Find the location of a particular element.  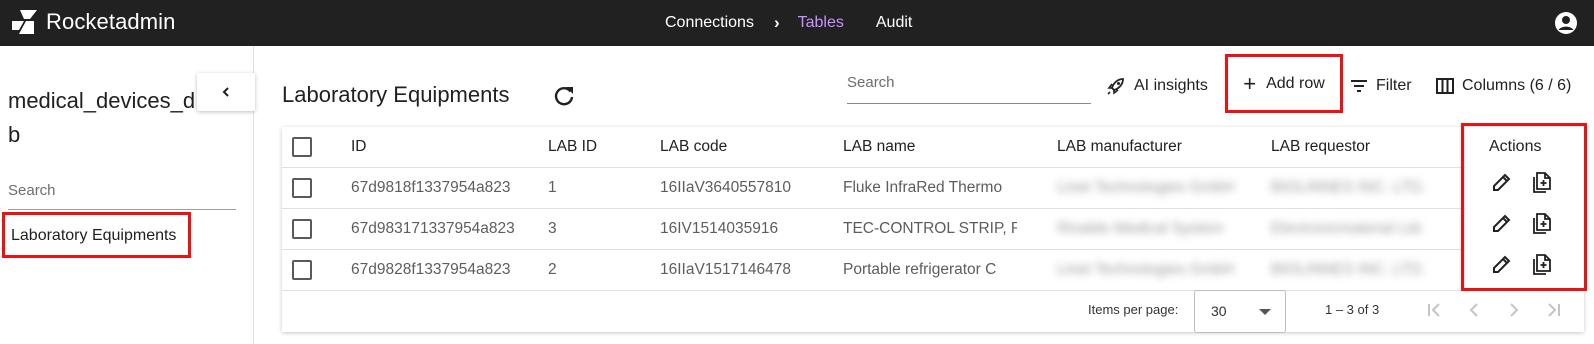

top-navbar: Rocketadmin Connections › Tables Audit is located at coordinates (797, 23).